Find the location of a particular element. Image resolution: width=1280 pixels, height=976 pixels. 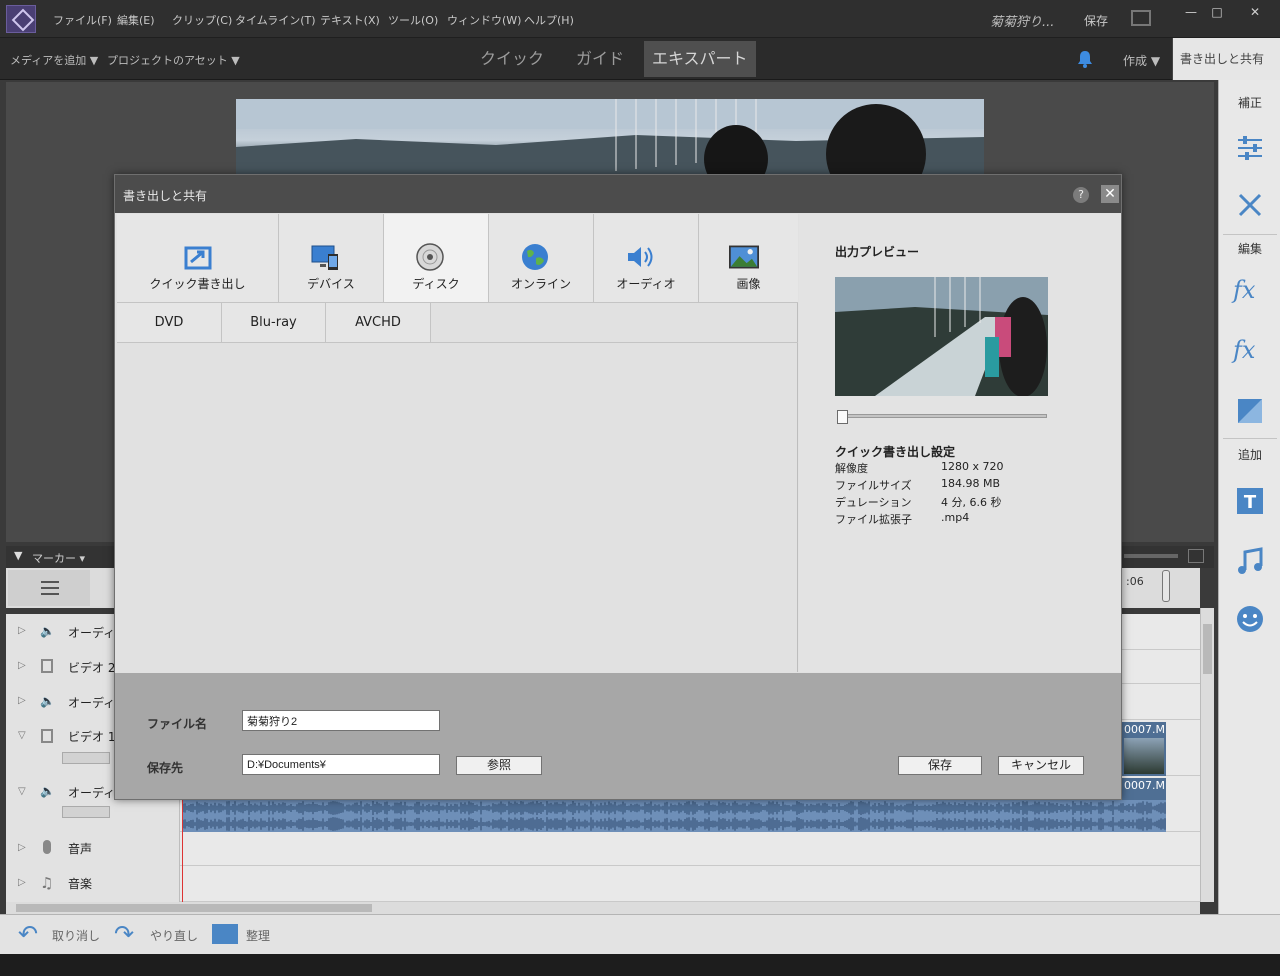

add-media-dropdown: メディアを追加 ▼ is located at coordinates (54, 60).